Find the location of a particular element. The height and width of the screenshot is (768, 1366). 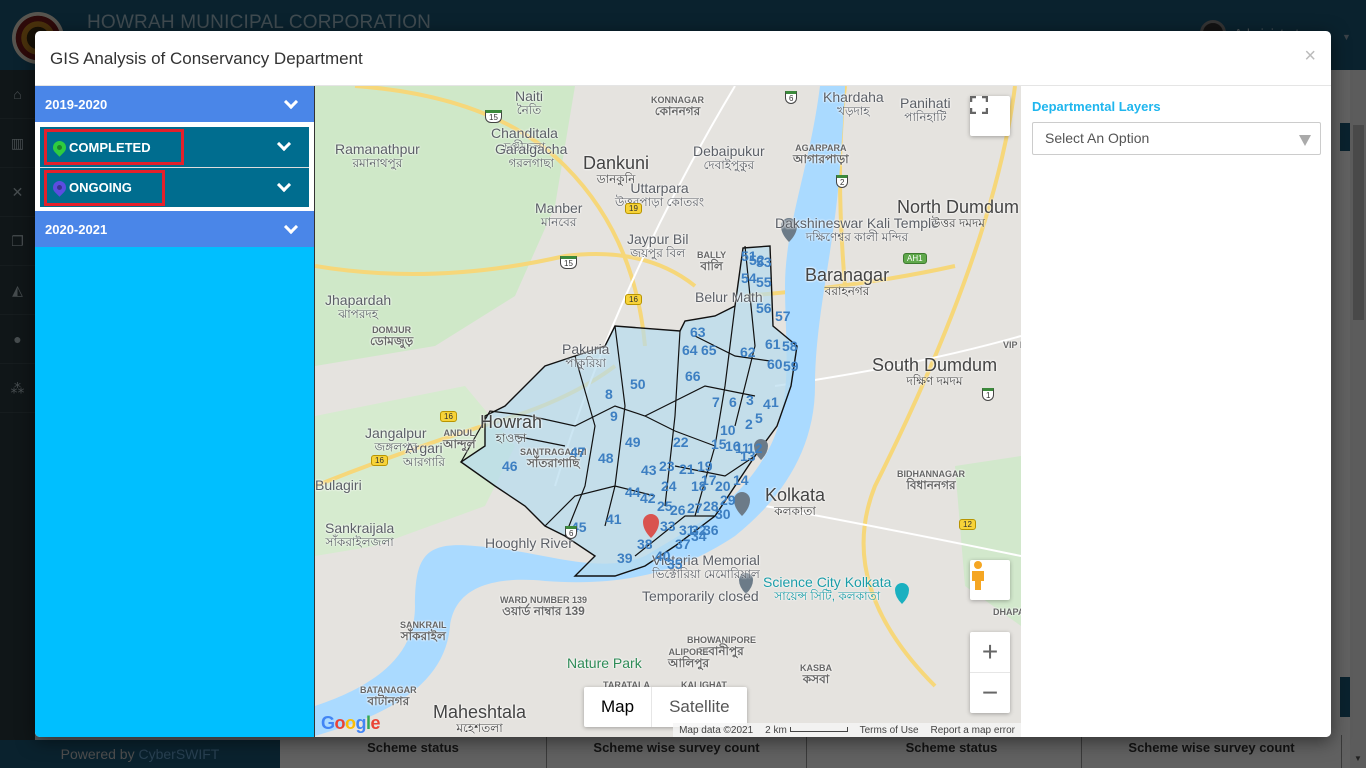

ward-number-label: 1 is located at coordinates (775, 402).